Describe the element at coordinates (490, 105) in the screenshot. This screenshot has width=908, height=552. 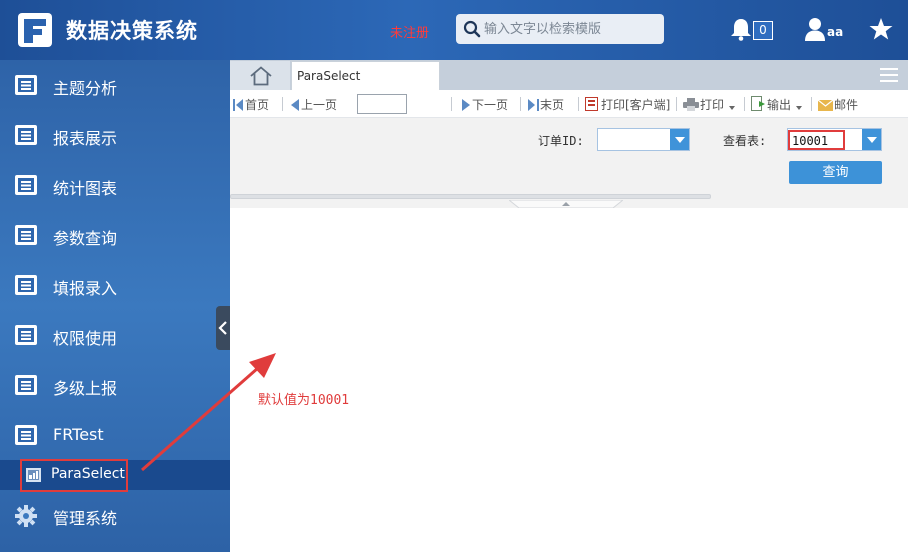
I see `next-page-label: 下一页` at that location.